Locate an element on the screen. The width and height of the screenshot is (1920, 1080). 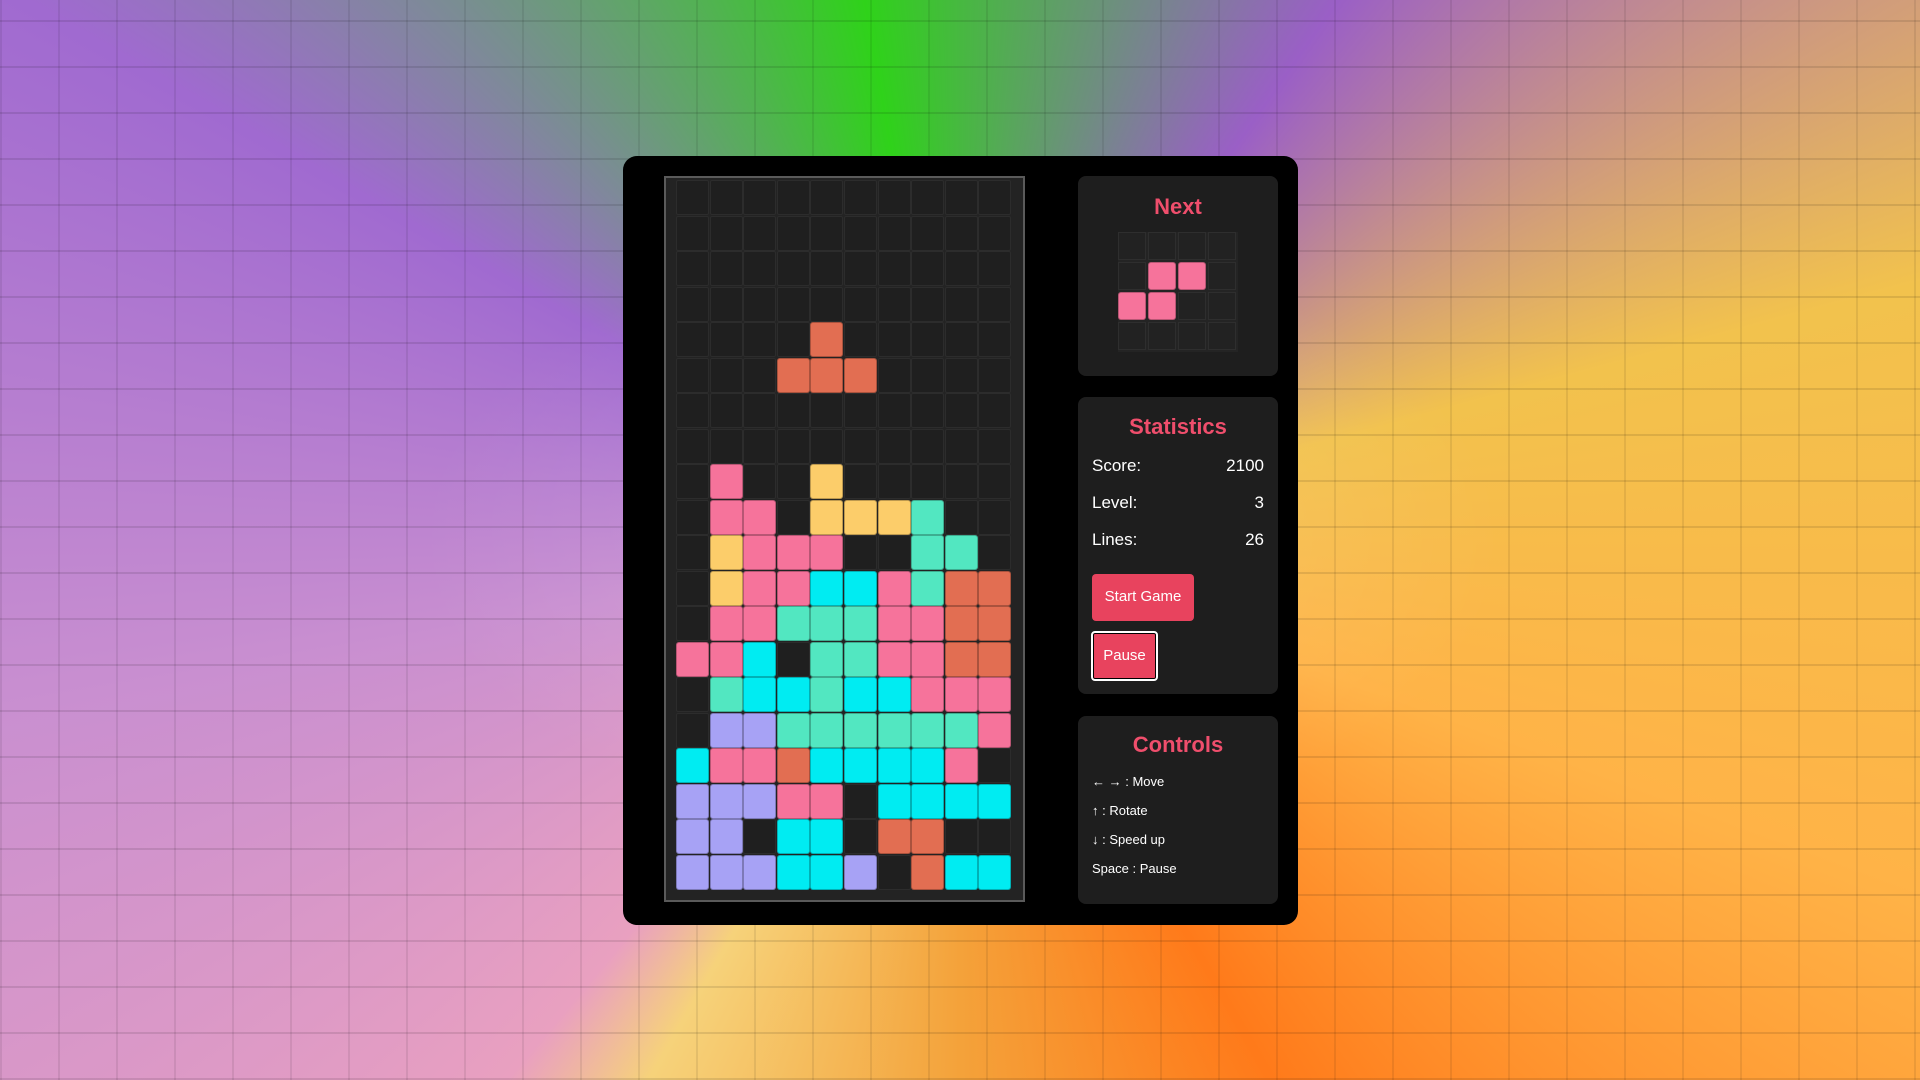
score-row: Score: 2100 is located at coordinates (1178, 467).